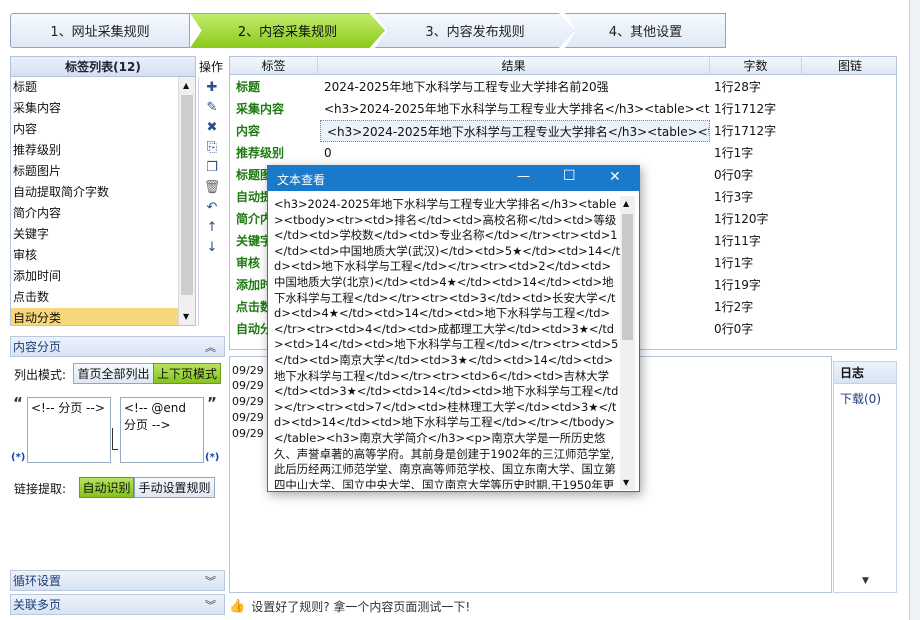 The image size is (920, 620). I want to click on tag-list-item: 自动提取简介字数, so click(95, 192).